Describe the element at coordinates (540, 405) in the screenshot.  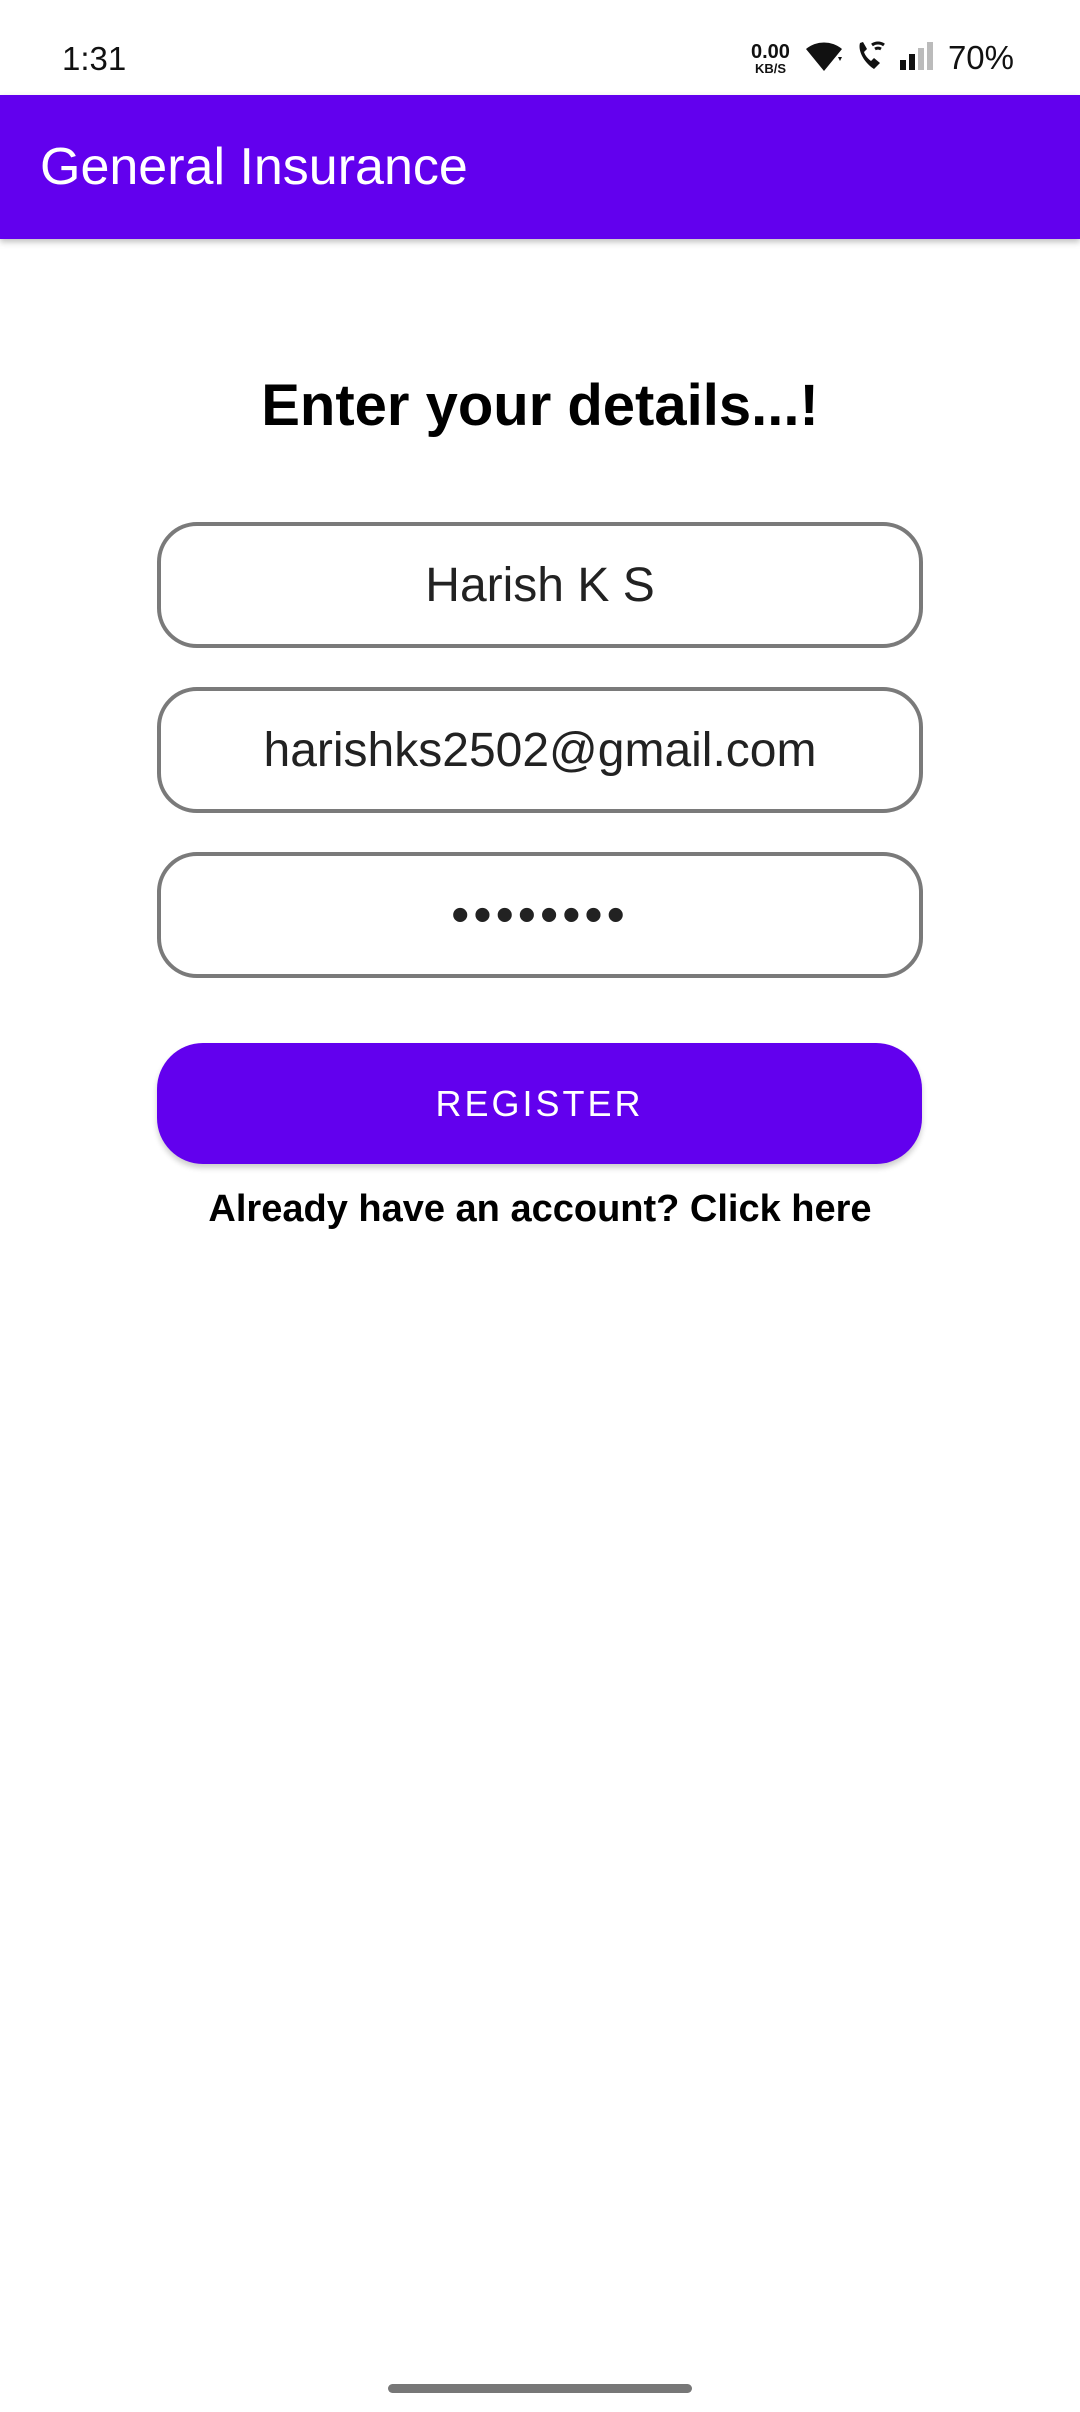
I see `page-heading: Enter your details...!` at that location.